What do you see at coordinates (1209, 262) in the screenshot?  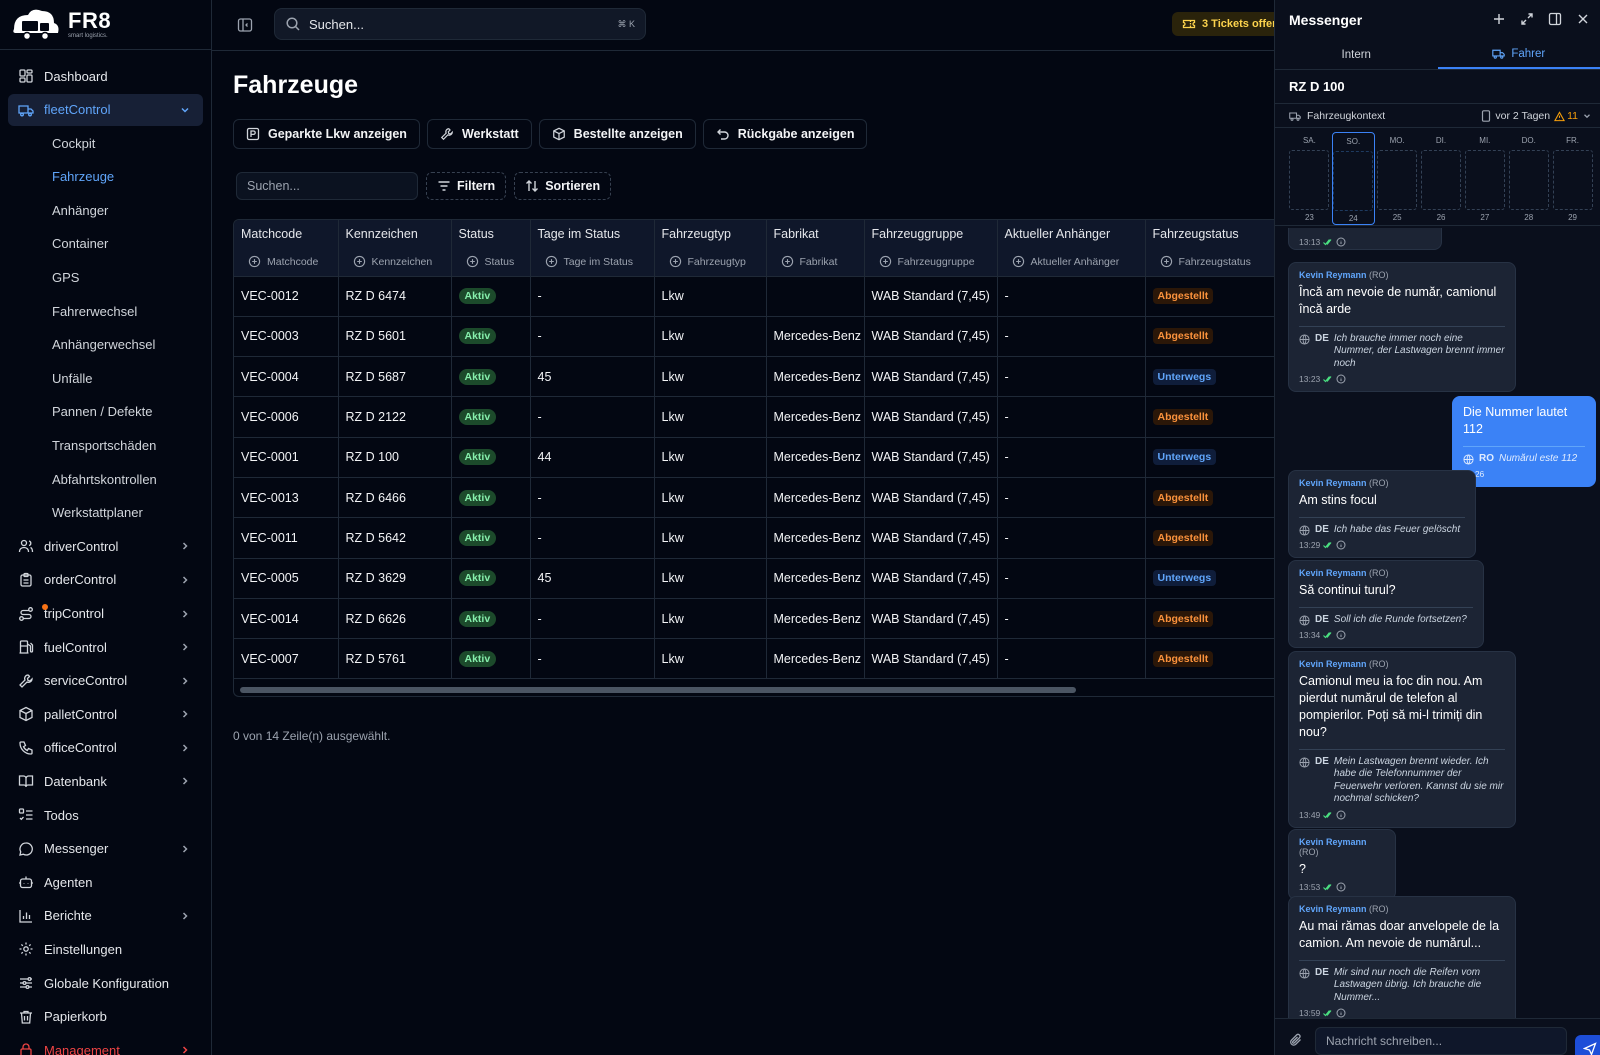 I see `column-filter-button: Fahrzeugstatus` at bounding box center [1209, 262].